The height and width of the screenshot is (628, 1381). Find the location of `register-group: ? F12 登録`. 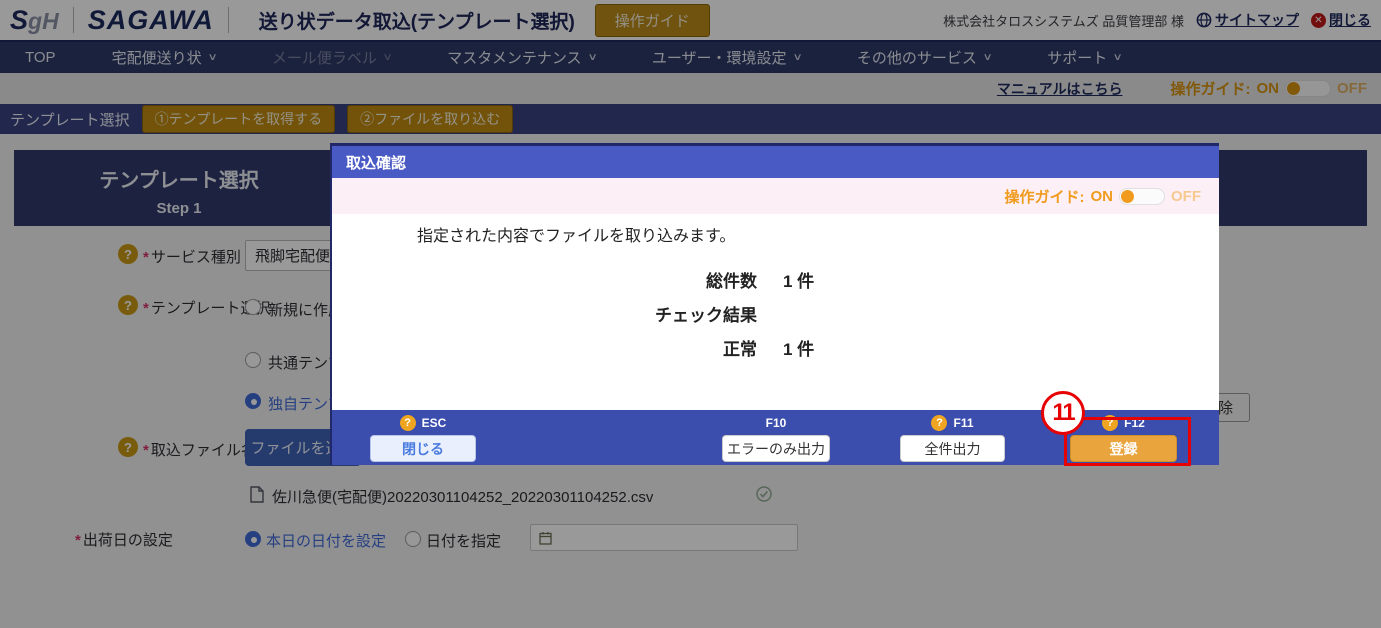

register-group: ? F12 登録 is located at coordinates (1123, 438).